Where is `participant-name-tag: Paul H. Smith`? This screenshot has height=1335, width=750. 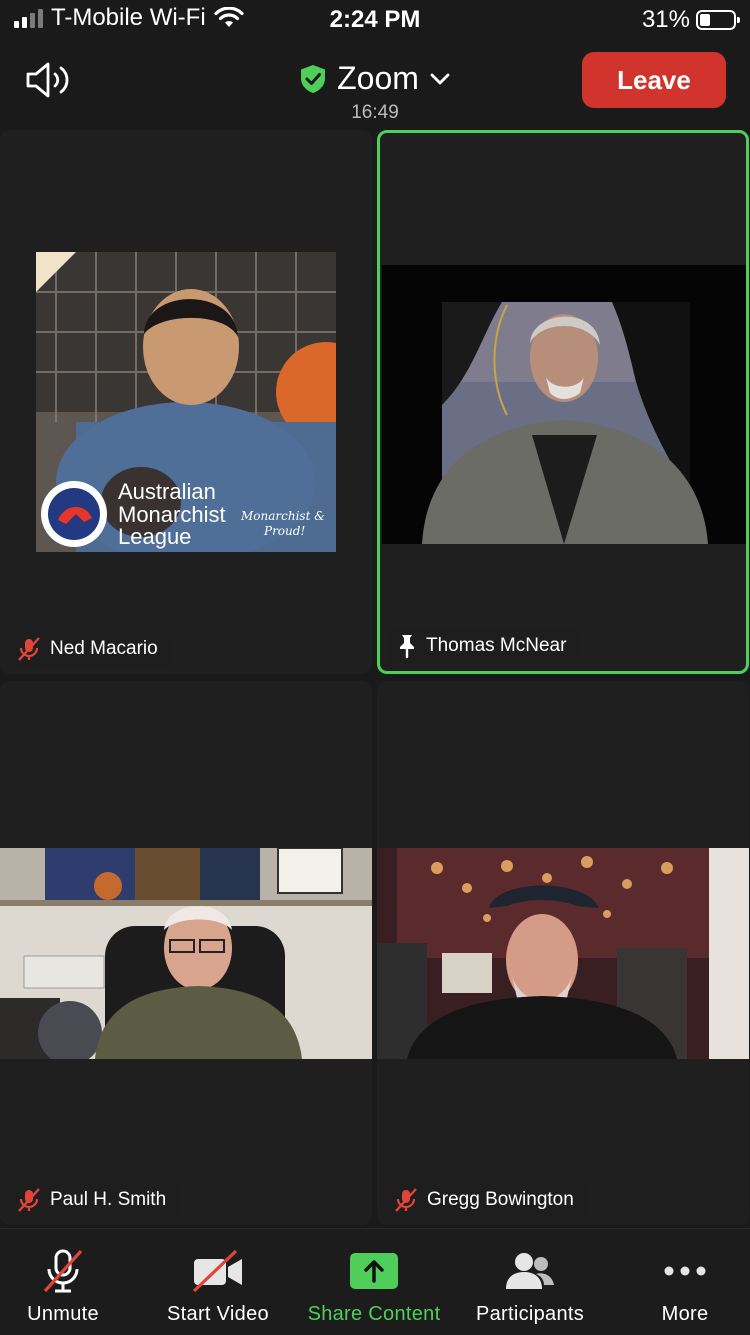 participant-name-tag: Paul H. Smith is located at coordinates (93, 1200).